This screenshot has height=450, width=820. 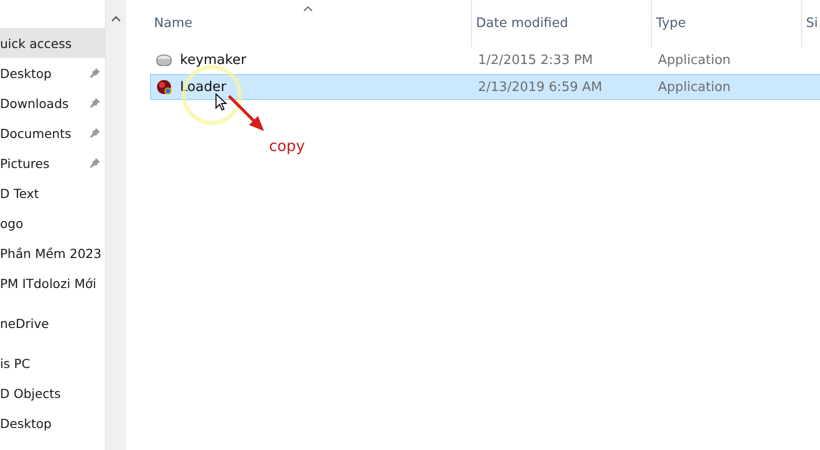 I want to click on file-row: keymaker 1/2/2015 2:33 PM Application, so click(x=485, y=60).